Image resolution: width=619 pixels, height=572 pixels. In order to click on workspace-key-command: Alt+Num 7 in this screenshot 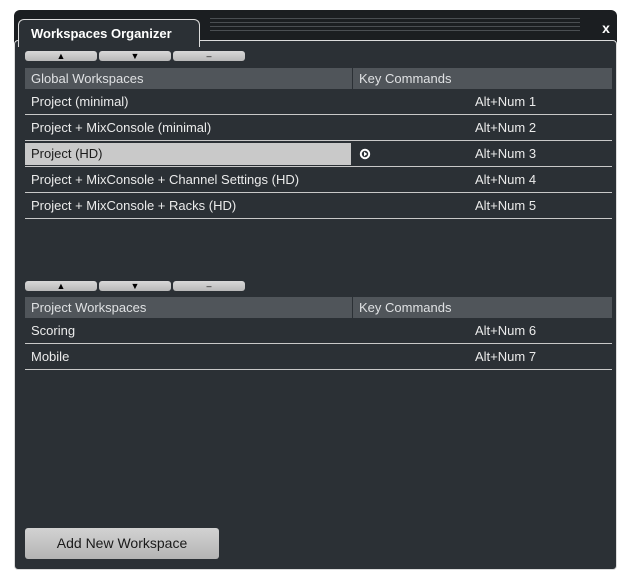, I will do `click(506, 356)`.